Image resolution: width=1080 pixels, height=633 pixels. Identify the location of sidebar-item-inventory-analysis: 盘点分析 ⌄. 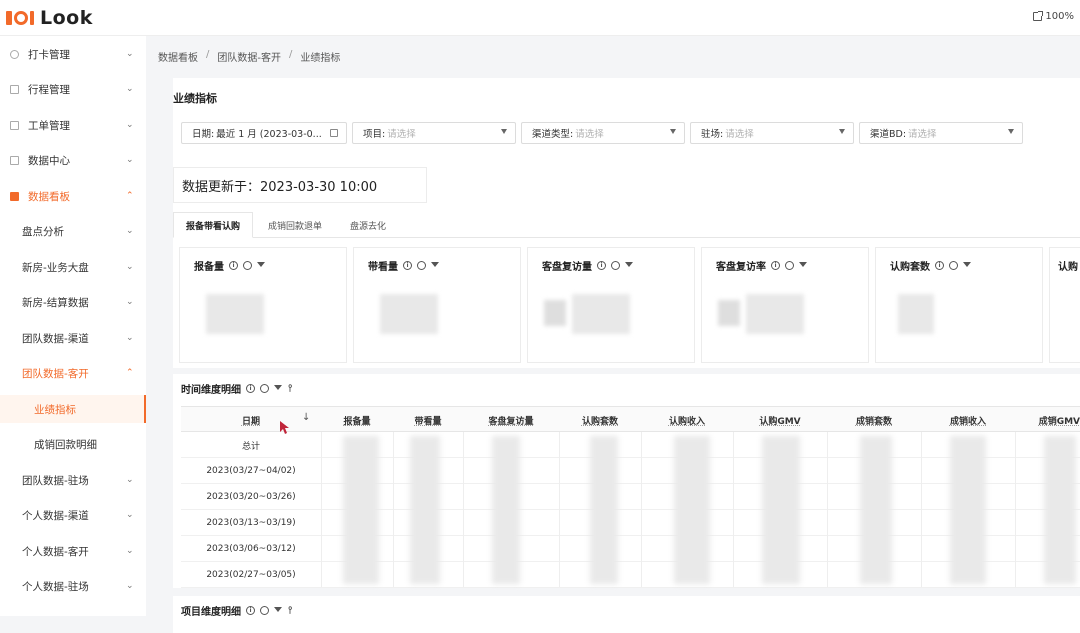
(73, 231).